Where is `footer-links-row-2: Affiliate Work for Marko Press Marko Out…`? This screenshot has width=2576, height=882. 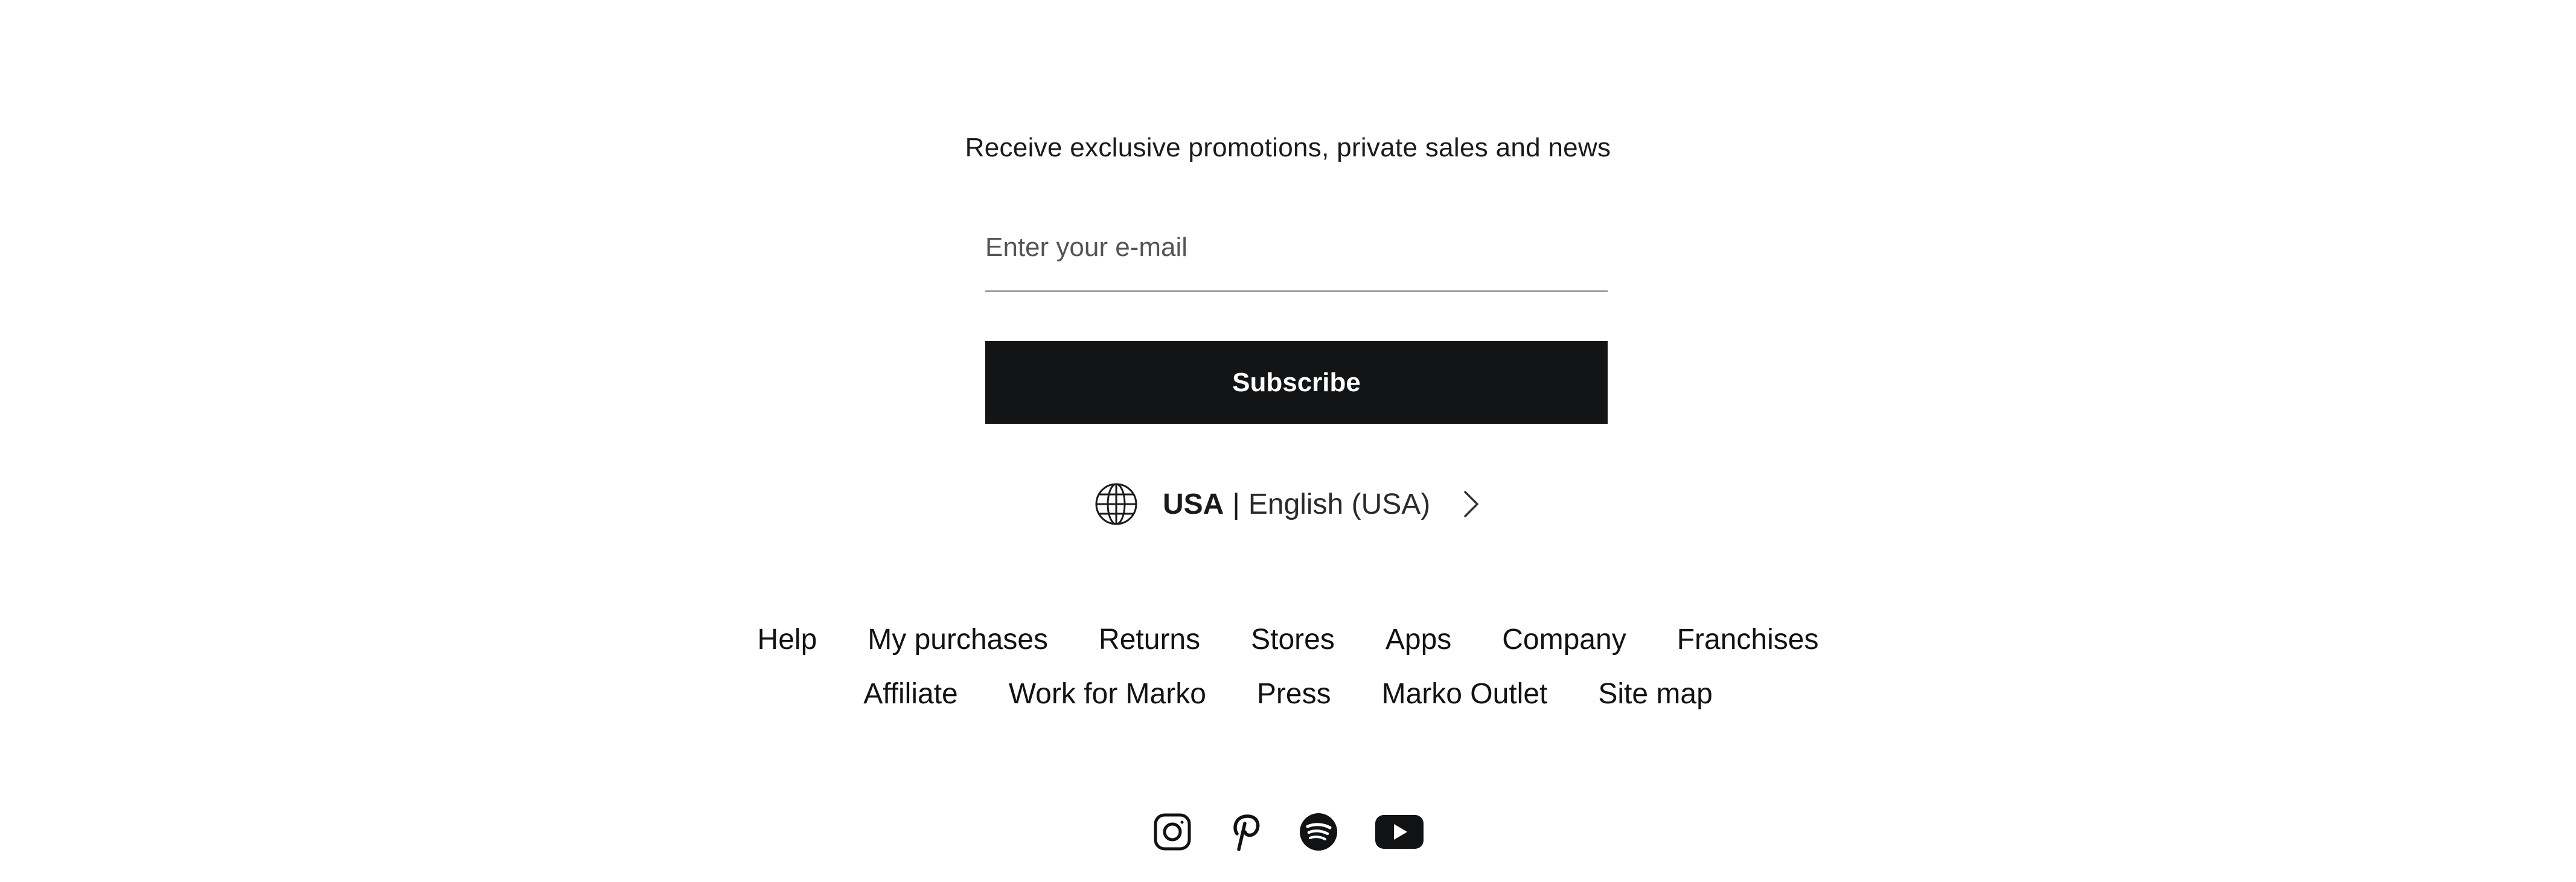 footer-links-row-2: Affiliate Work for Marko Press Marko Out… is located at coordinates (1288, 694).